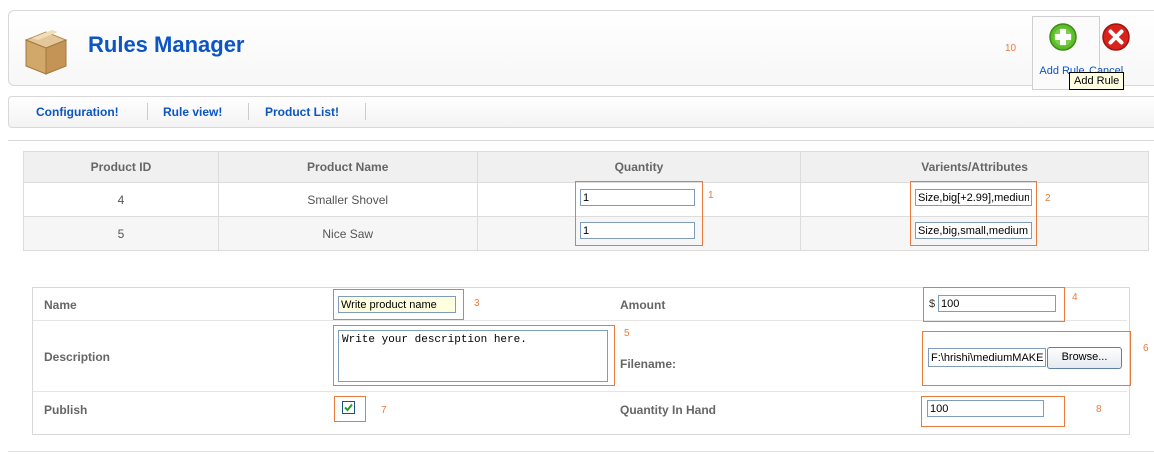  What do you see at coordinates (347, 233) in the screenshot?
I see `product-name-cell: Nice Saw` at bounding box center [347, 233].